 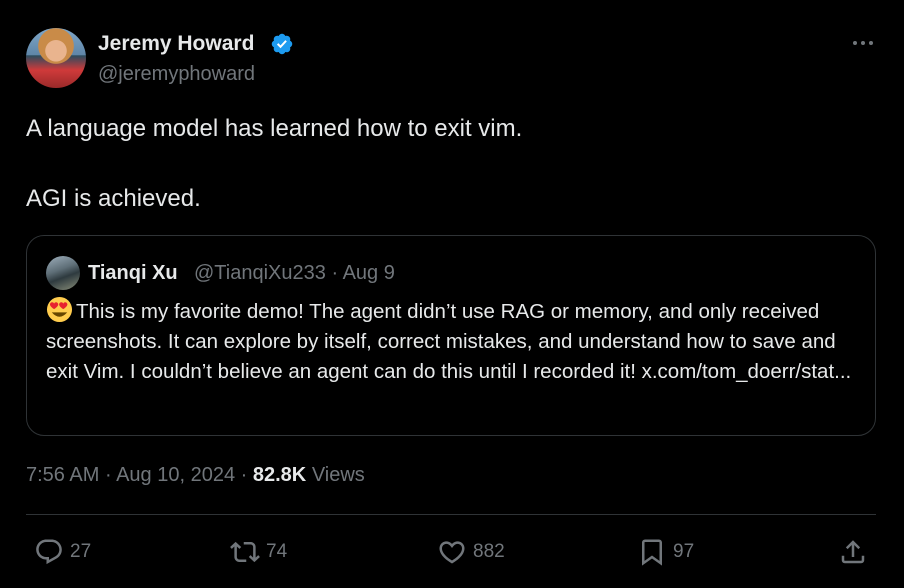 What do you see at coordinates (665, 552) in the screenshot?
I see `bookmark-button: 97` at bounding box center [665, 552].